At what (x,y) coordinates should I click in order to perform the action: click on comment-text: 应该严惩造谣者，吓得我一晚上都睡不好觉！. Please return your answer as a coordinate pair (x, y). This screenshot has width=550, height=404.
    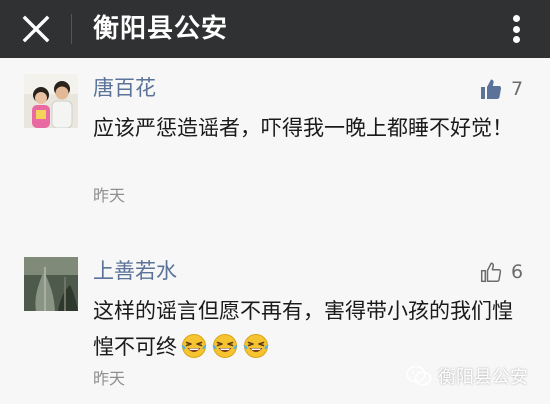
    Looking at the image, I should click on (303, 128).